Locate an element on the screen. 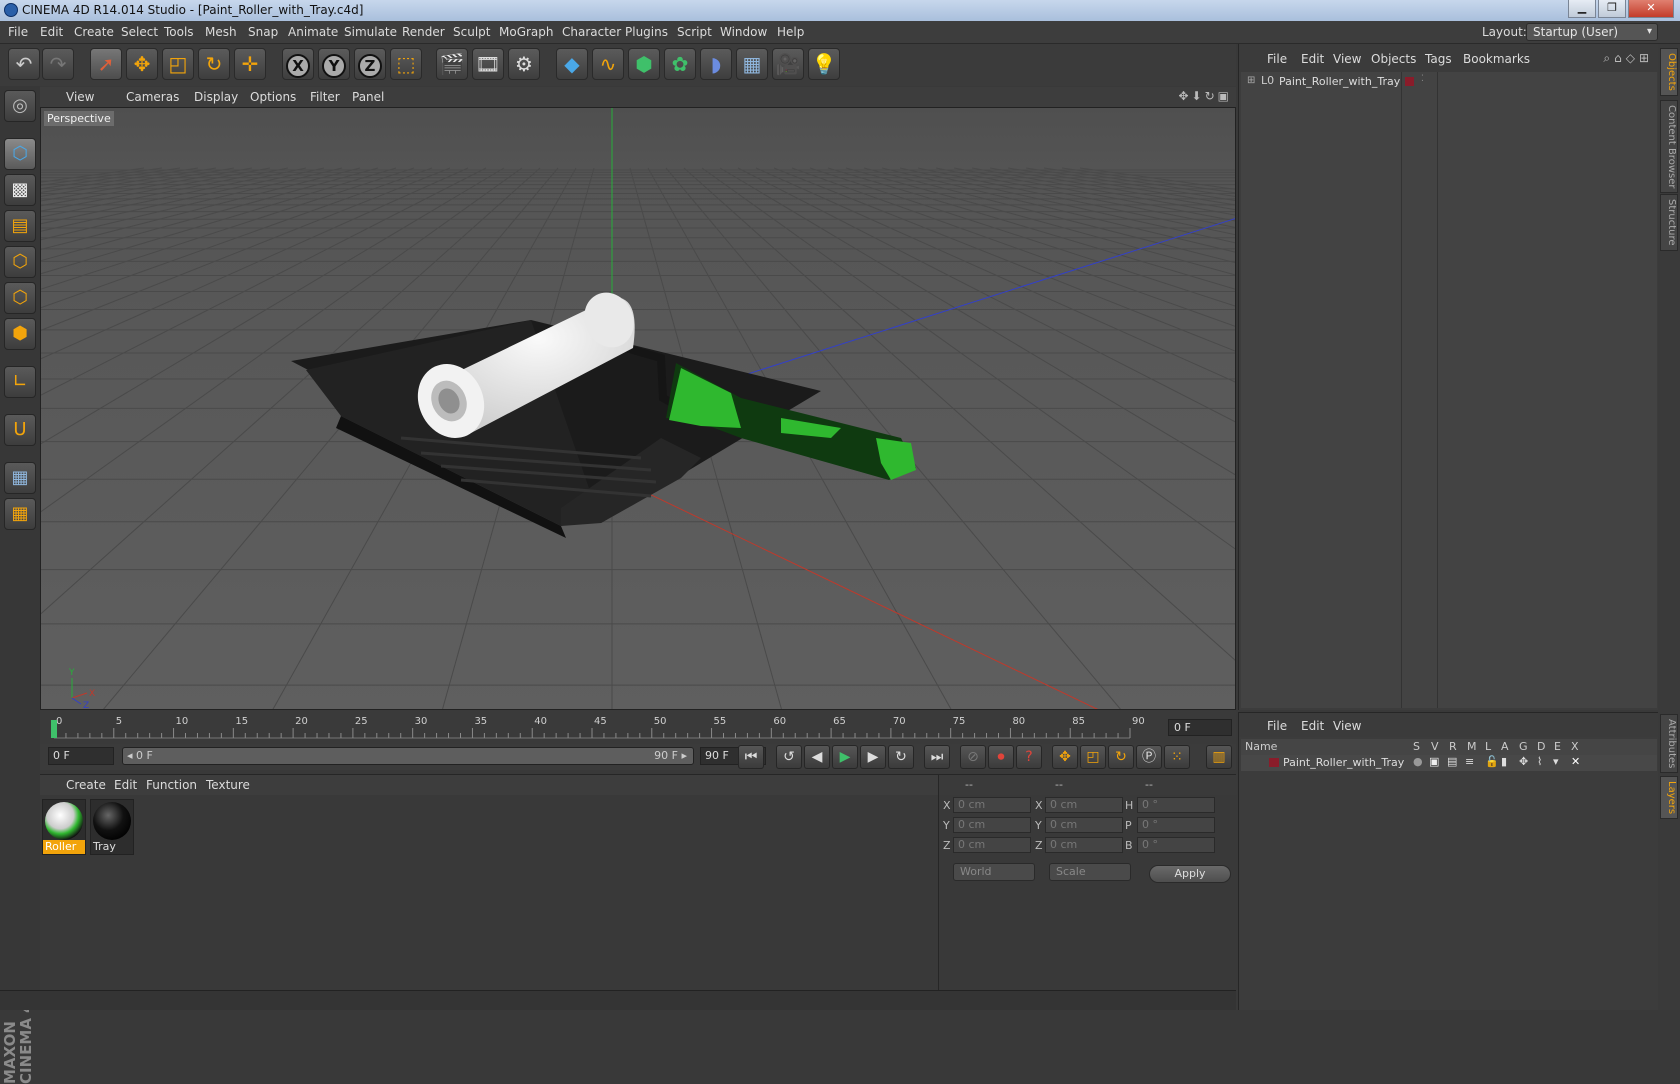 The height and width of the screenshot is (1084, 1680). size-x-field: 0 cm is located at coordinates (1084, 805).